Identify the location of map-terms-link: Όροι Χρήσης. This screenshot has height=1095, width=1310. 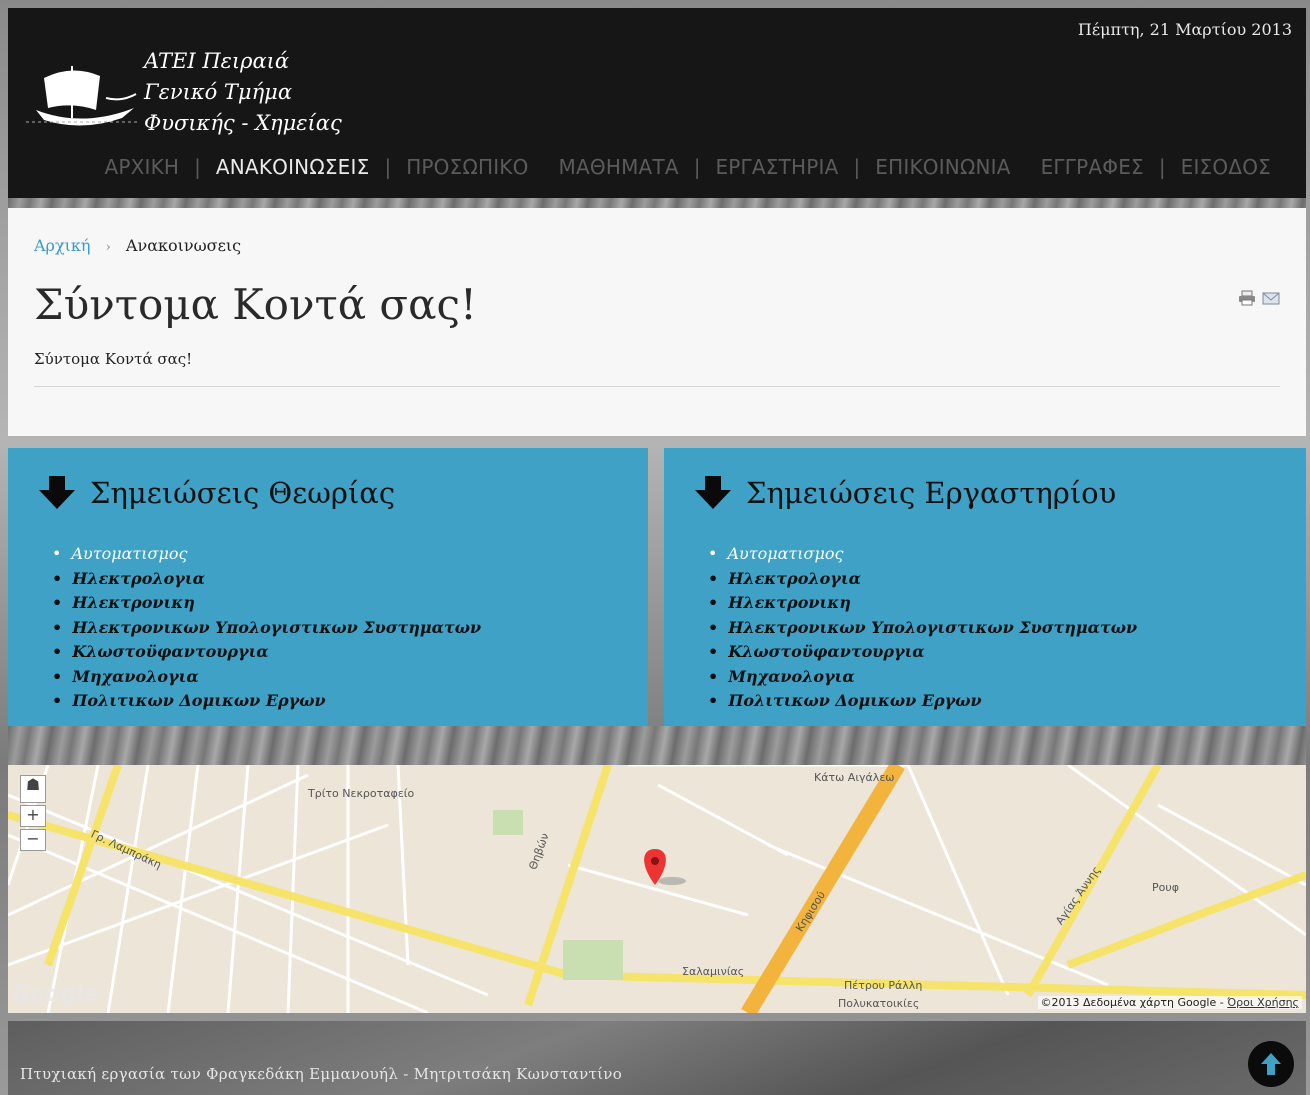
(1263, 1002).